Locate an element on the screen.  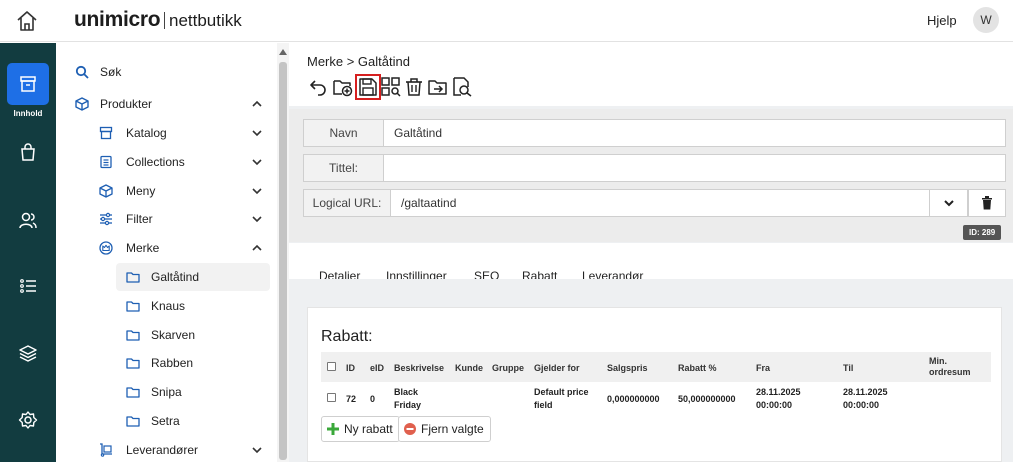
sidebar-item-galtatind: Galtåtind is located at coordinates (193, 277).